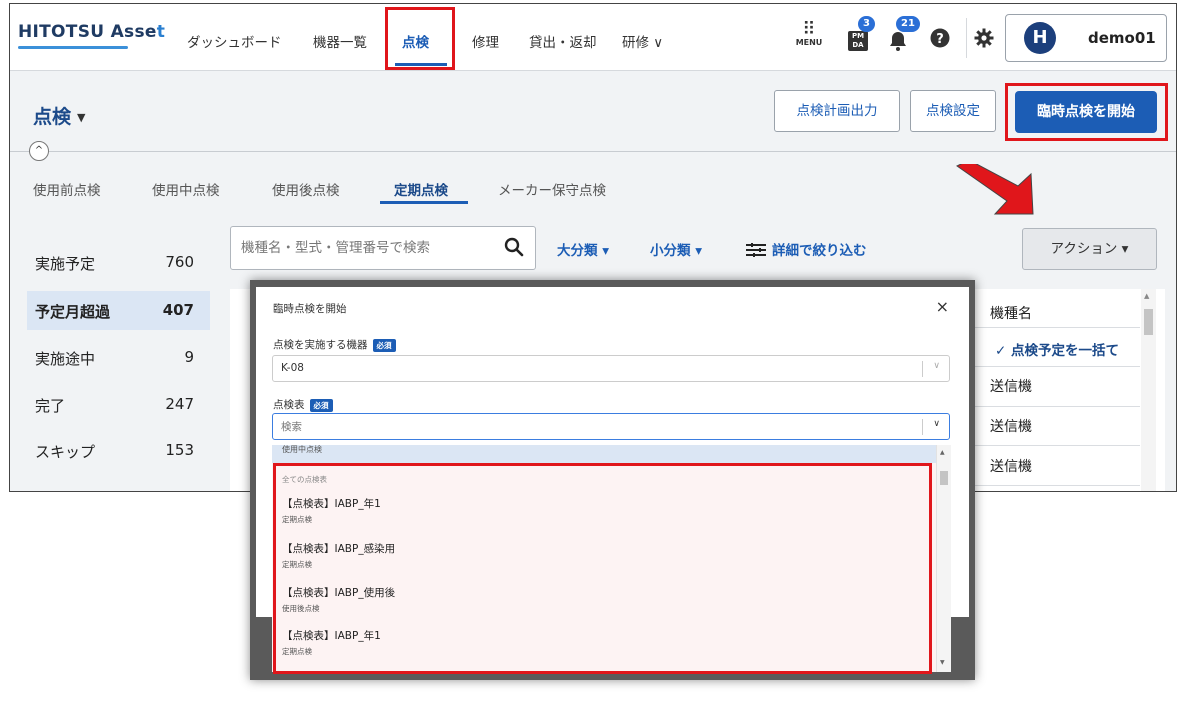 Image resolution: width=1184 pixels, height=704 pixels. I want to click on column-header-model: 機種名, so click(1011, 313).